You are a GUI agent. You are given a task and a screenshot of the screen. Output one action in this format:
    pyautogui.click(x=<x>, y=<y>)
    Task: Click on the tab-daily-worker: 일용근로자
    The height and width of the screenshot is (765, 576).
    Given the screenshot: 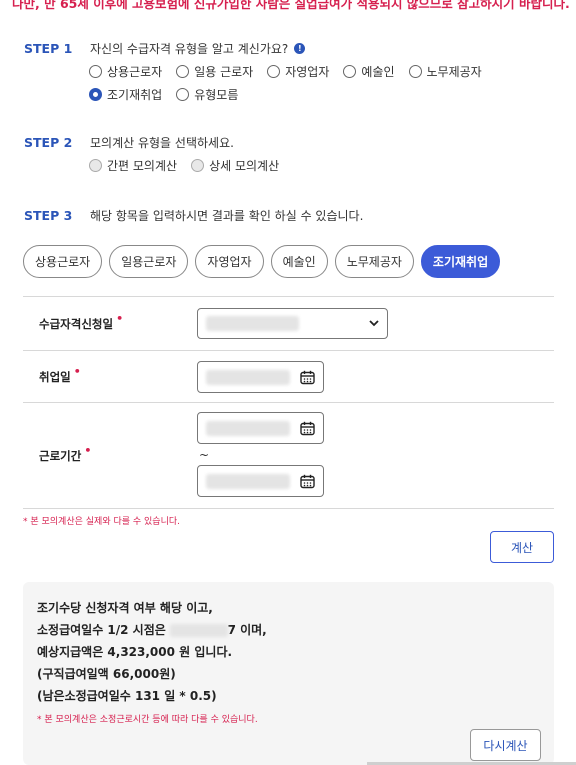 What is the action you would take?
    pyautogui.click(x=149, y=261)
    